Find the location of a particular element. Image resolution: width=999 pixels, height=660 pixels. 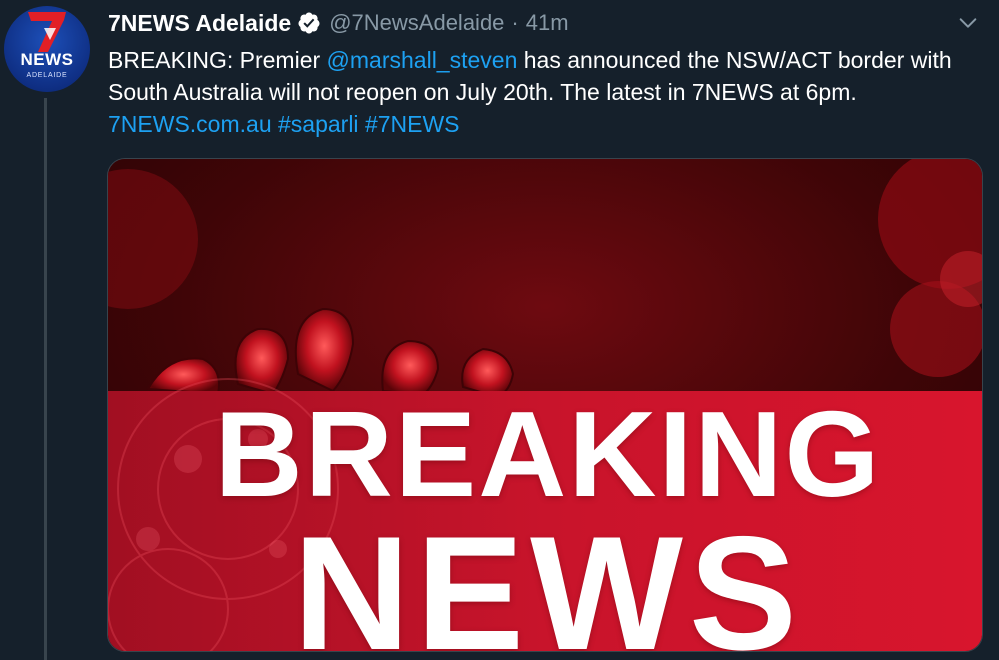

media-headline-news: NEWS is located at coordinates (548, 577).